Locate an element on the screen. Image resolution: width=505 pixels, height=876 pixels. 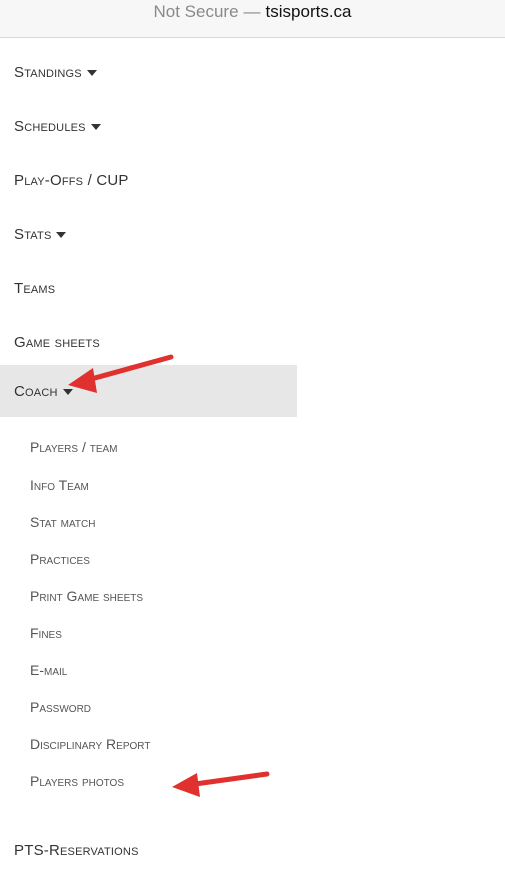
menu-item-pts-reservations: PTS-Reservations is located at coordinates (252, 850).